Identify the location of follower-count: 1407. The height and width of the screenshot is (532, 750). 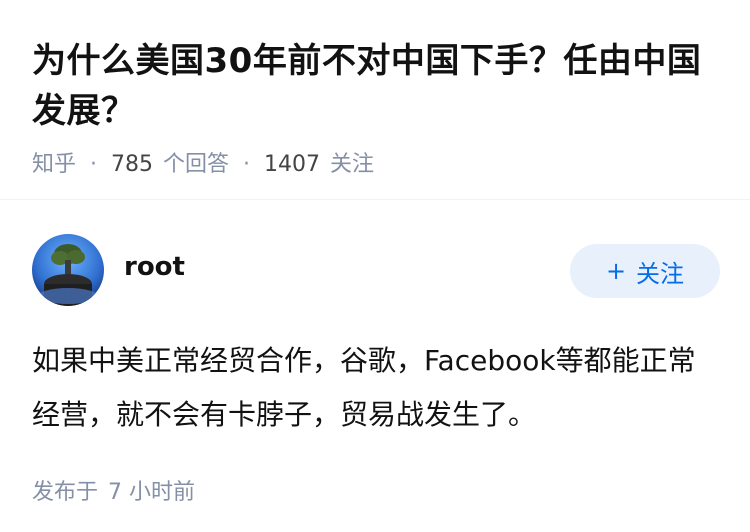
(292, 164).